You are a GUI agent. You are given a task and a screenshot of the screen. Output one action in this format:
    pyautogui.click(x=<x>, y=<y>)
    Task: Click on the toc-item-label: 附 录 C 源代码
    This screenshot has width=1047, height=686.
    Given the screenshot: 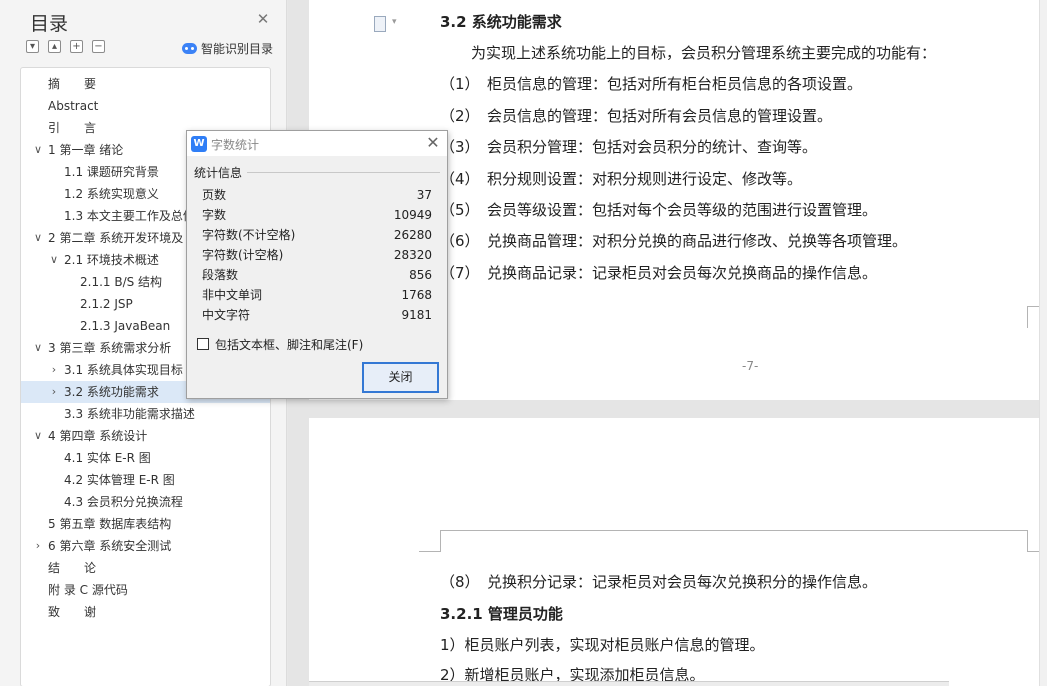 What is the action you would take?
    pyautogui.click(x=88, y=590)
    